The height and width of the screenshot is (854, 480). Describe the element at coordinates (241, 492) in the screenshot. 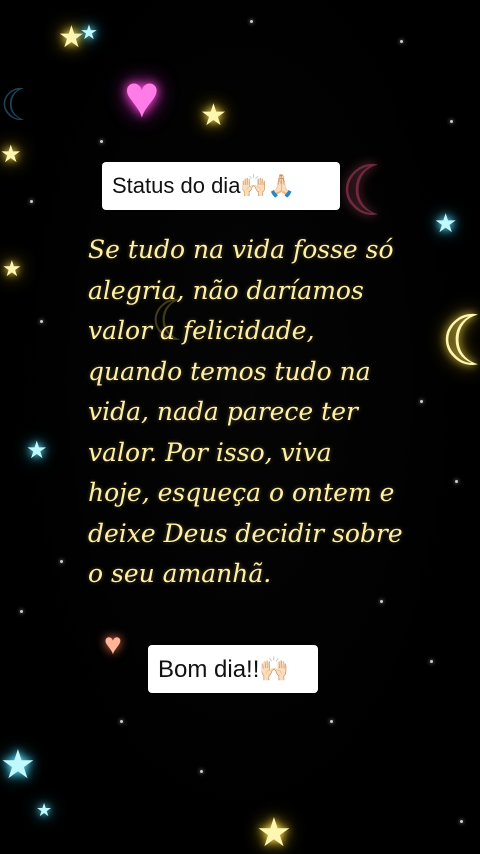

I see `quote-line: hoje, esqueça o ontem e` at that location.